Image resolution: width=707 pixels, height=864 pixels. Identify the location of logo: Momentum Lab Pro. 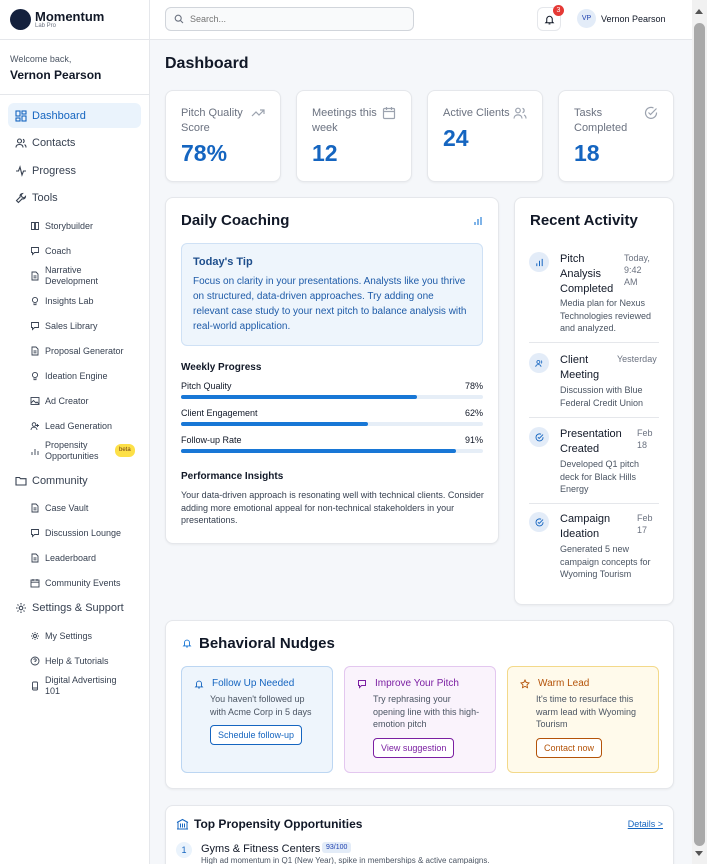
(74, 20).